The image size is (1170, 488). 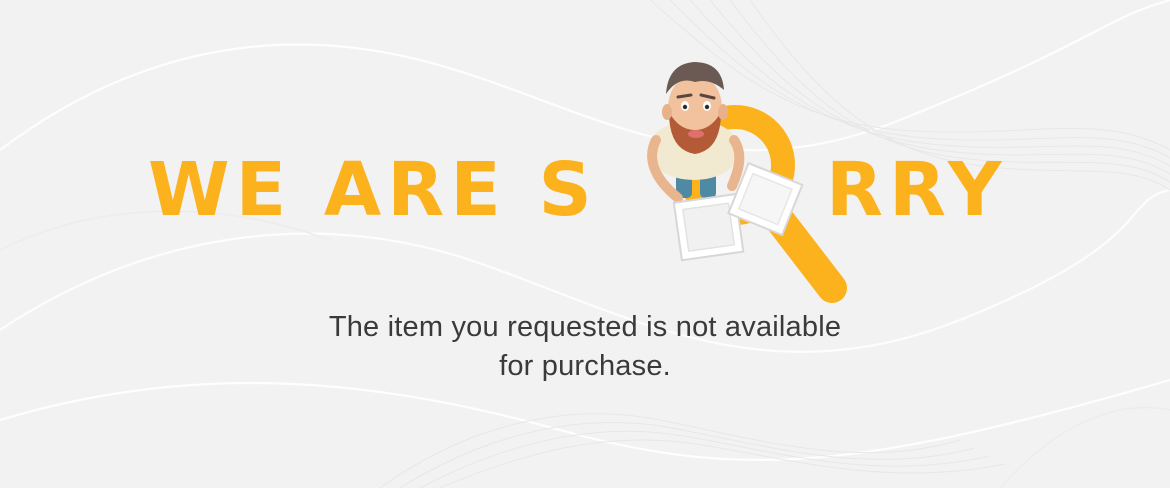 What do you see at coordinates (585, 327) in the screenshot?
I see `message-line-1: The item you requested is not available` at bounding box center [585, 327].